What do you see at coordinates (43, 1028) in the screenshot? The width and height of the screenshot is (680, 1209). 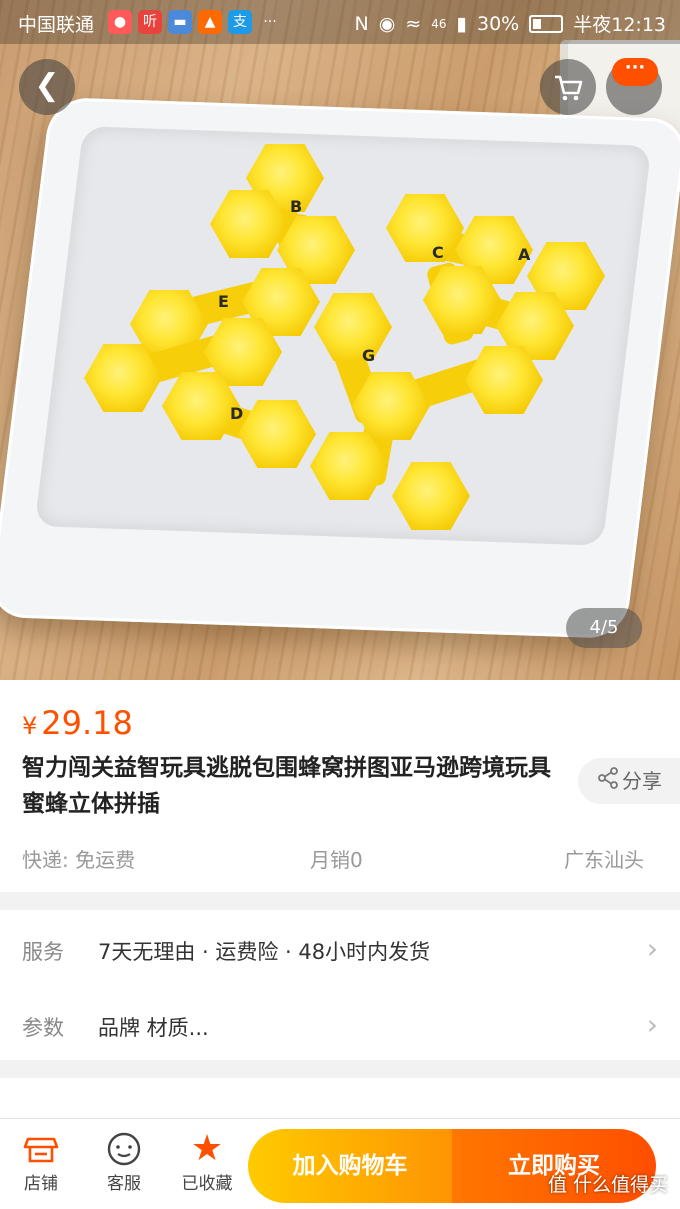 I see `params-label: 参数` at bounding box center [43, 1028].